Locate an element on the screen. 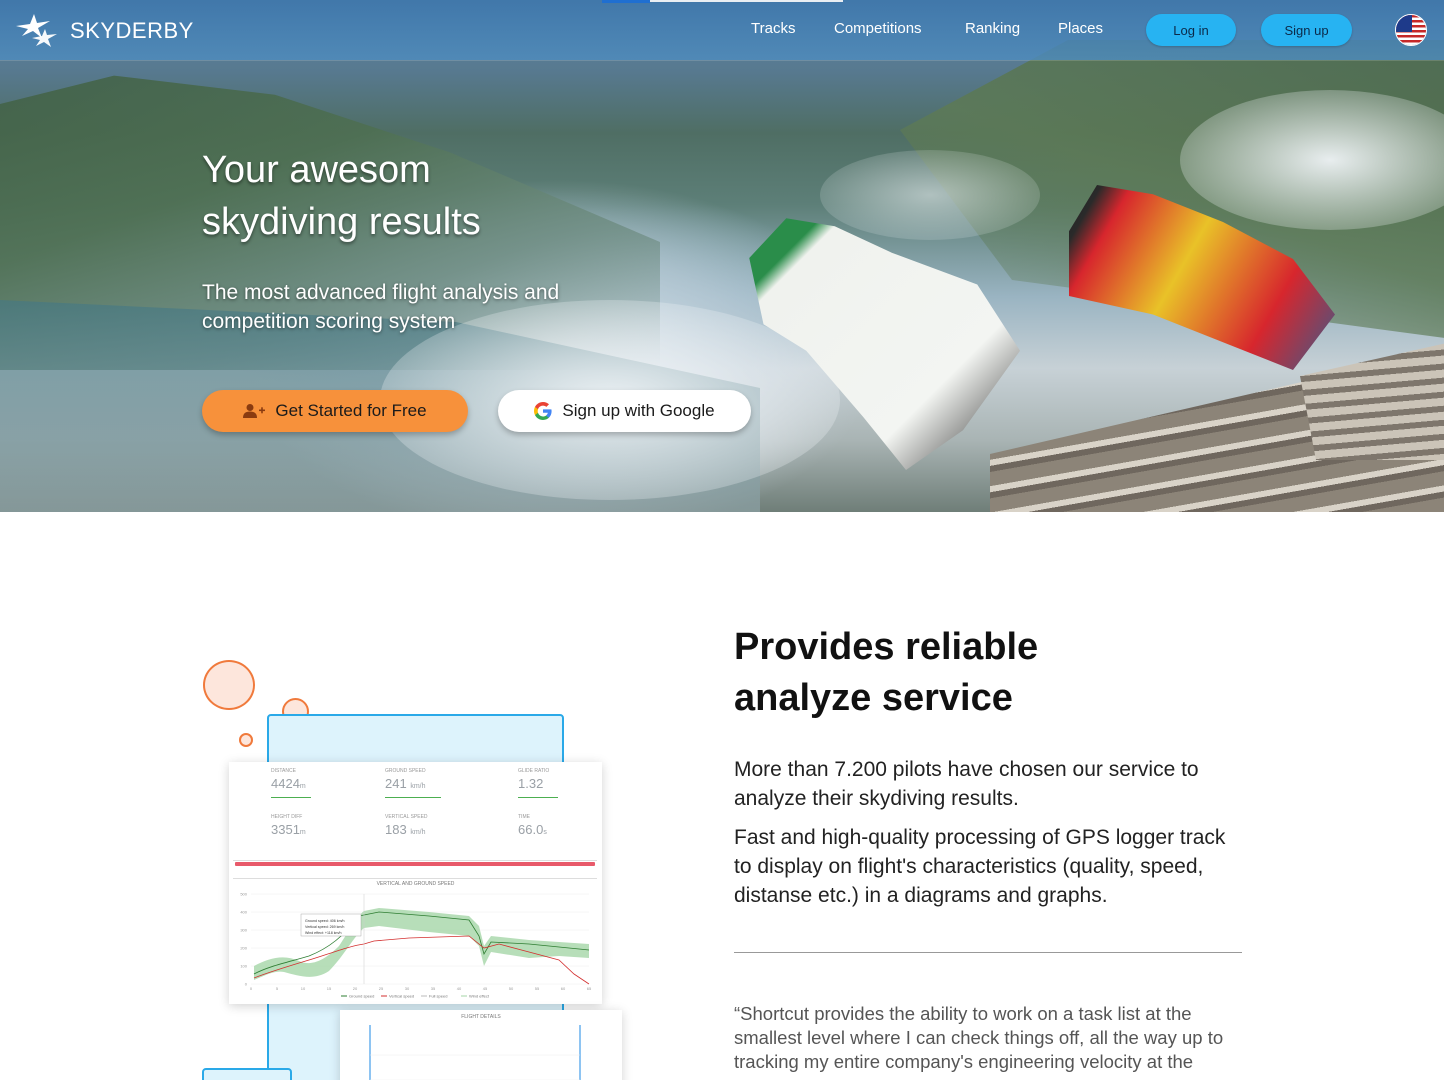 The image size is (1444, 1080). decor-circle-small is located at coordinates (246, 740).